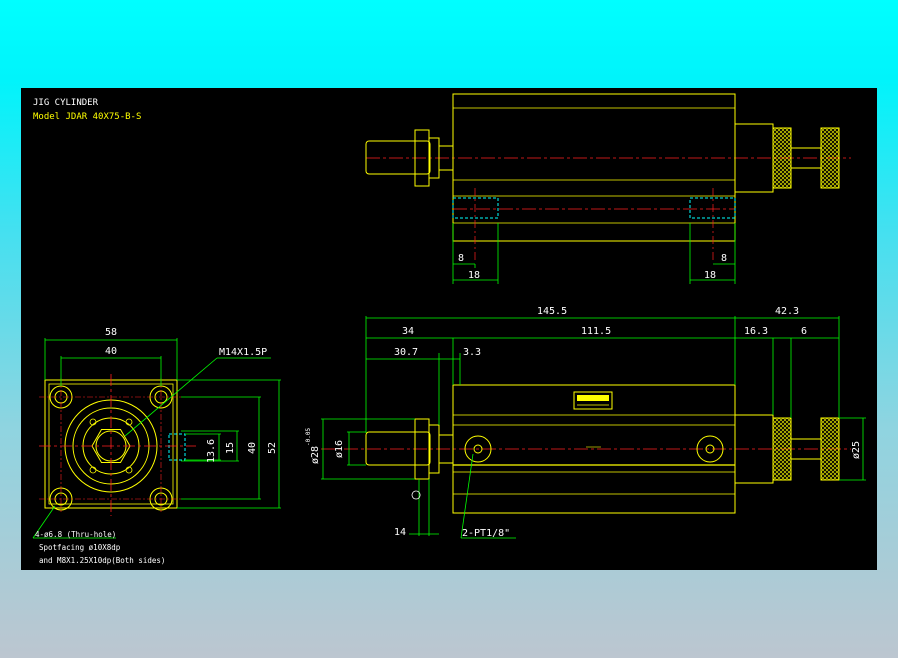  Describe the element at coordinates (400, 532) in the screenshot. I see `dim-14: 14` at that location.